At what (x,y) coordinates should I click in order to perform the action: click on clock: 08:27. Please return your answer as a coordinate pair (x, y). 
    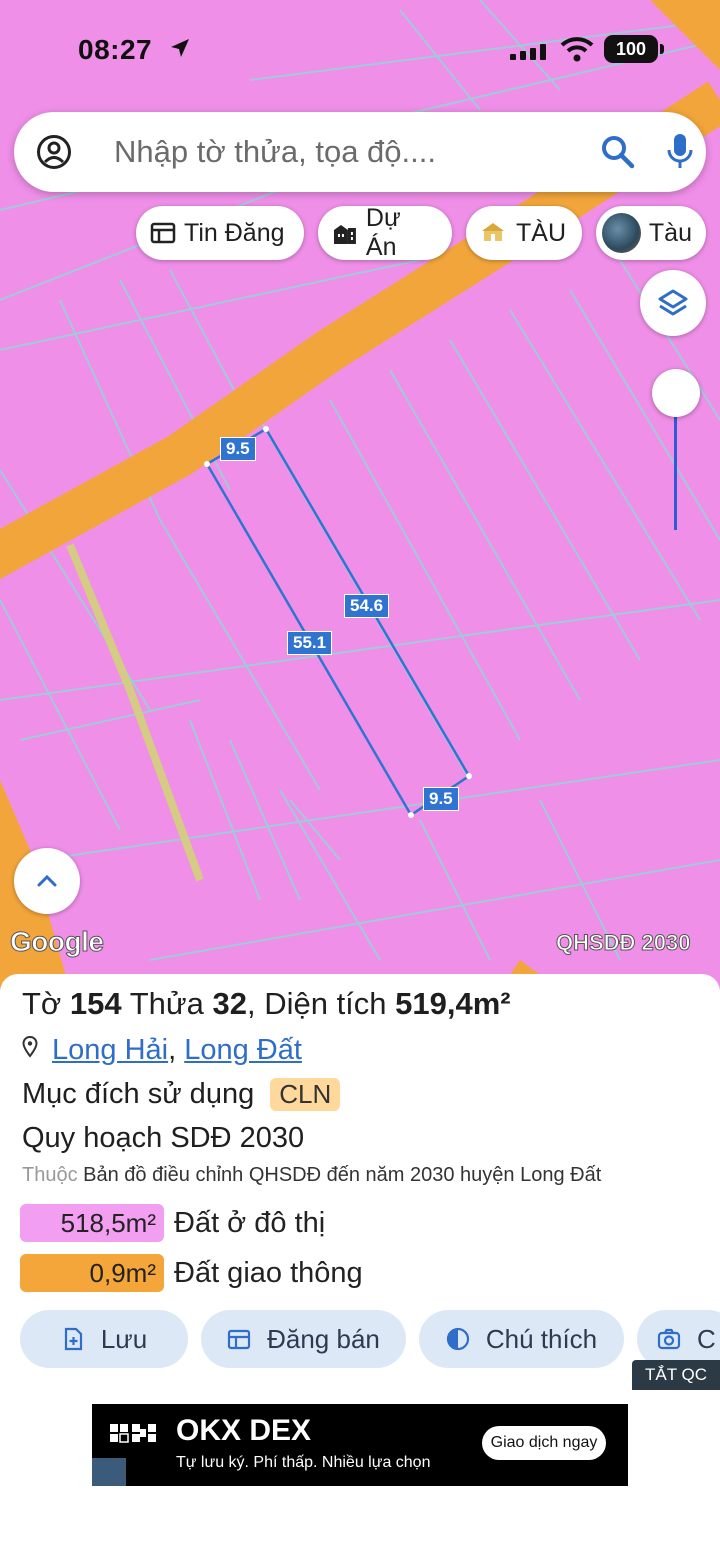
    Looking at the image, I should click on (115, 49).